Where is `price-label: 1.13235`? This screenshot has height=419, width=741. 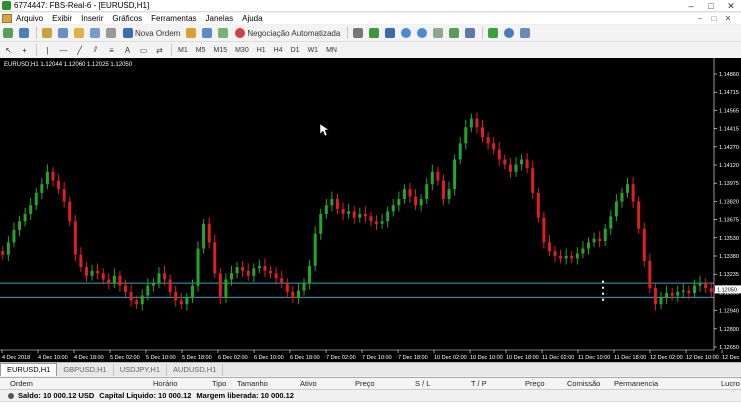 price-label: 1.13235 is located at coordinates (729, 275).